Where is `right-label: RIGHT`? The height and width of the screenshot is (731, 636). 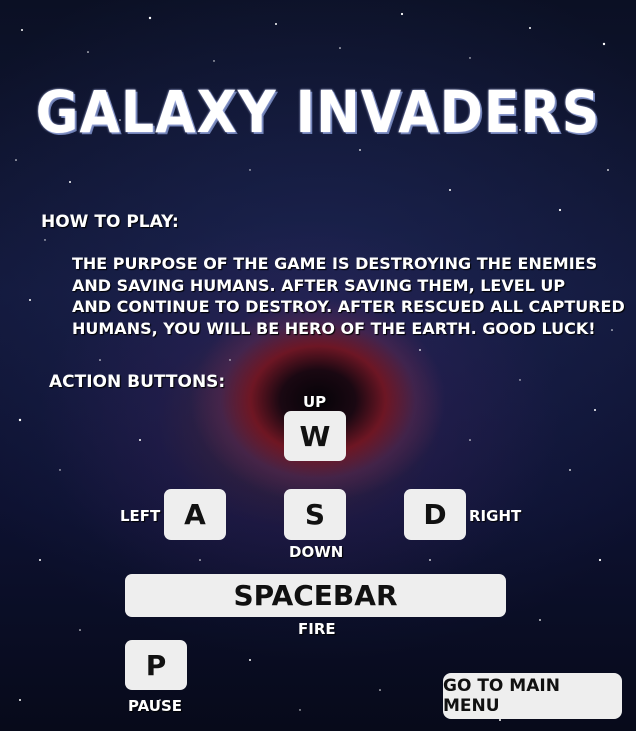 right-label: RIGHT is located at coordinates (495, 516).